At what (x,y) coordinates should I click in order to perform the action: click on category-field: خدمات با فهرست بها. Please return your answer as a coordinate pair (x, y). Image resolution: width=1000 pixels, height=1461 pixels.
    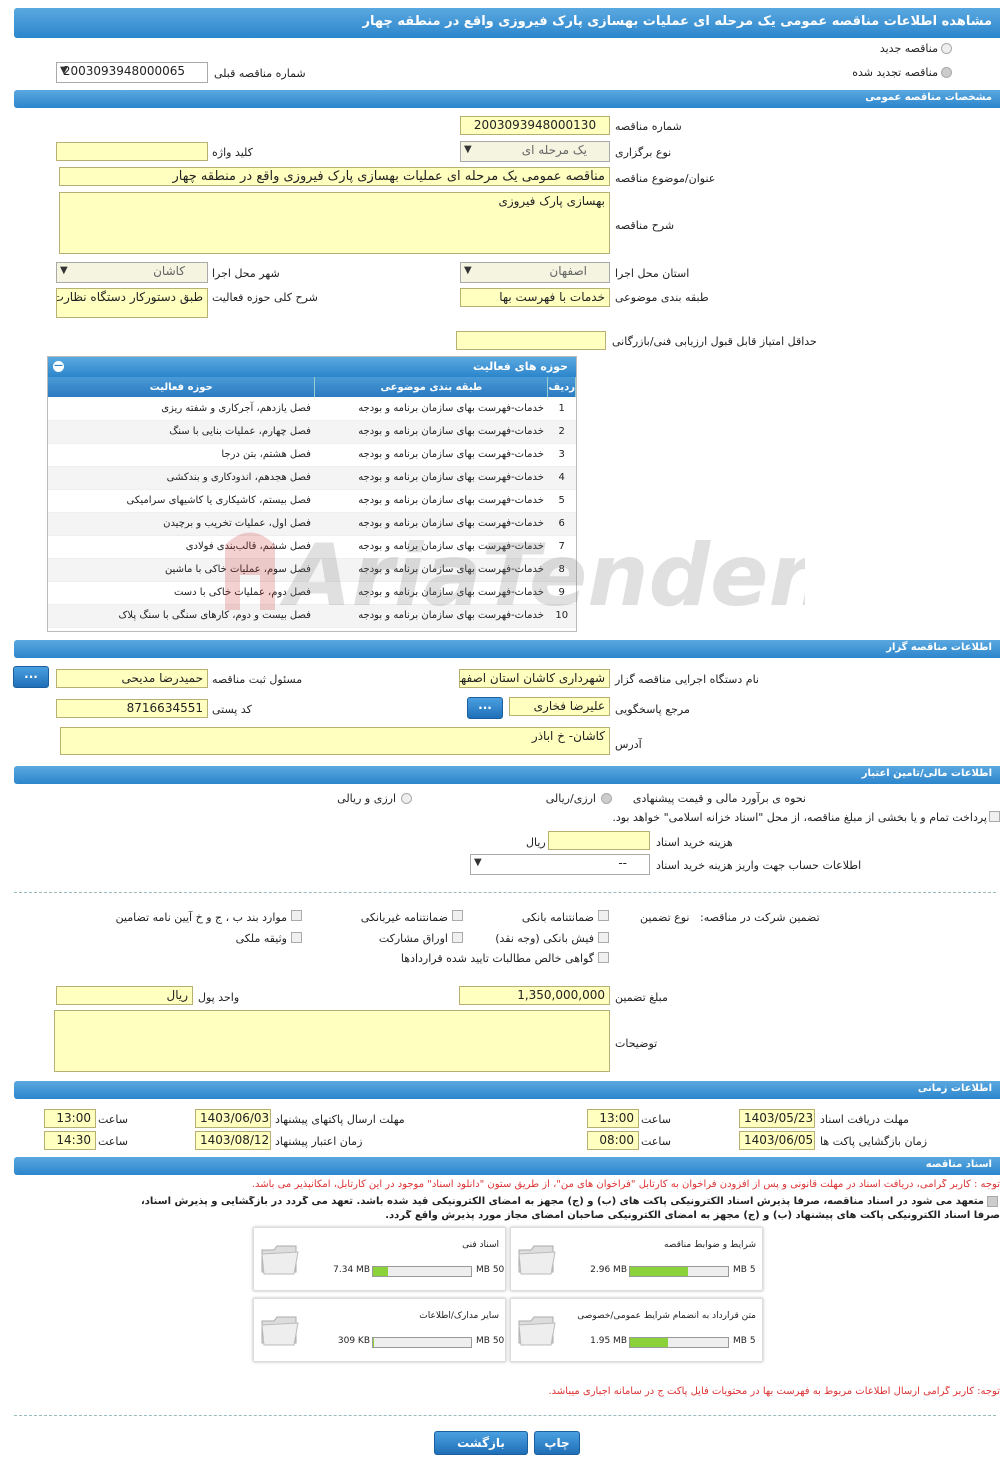
    Looking at the image, I should click on (535, 297).